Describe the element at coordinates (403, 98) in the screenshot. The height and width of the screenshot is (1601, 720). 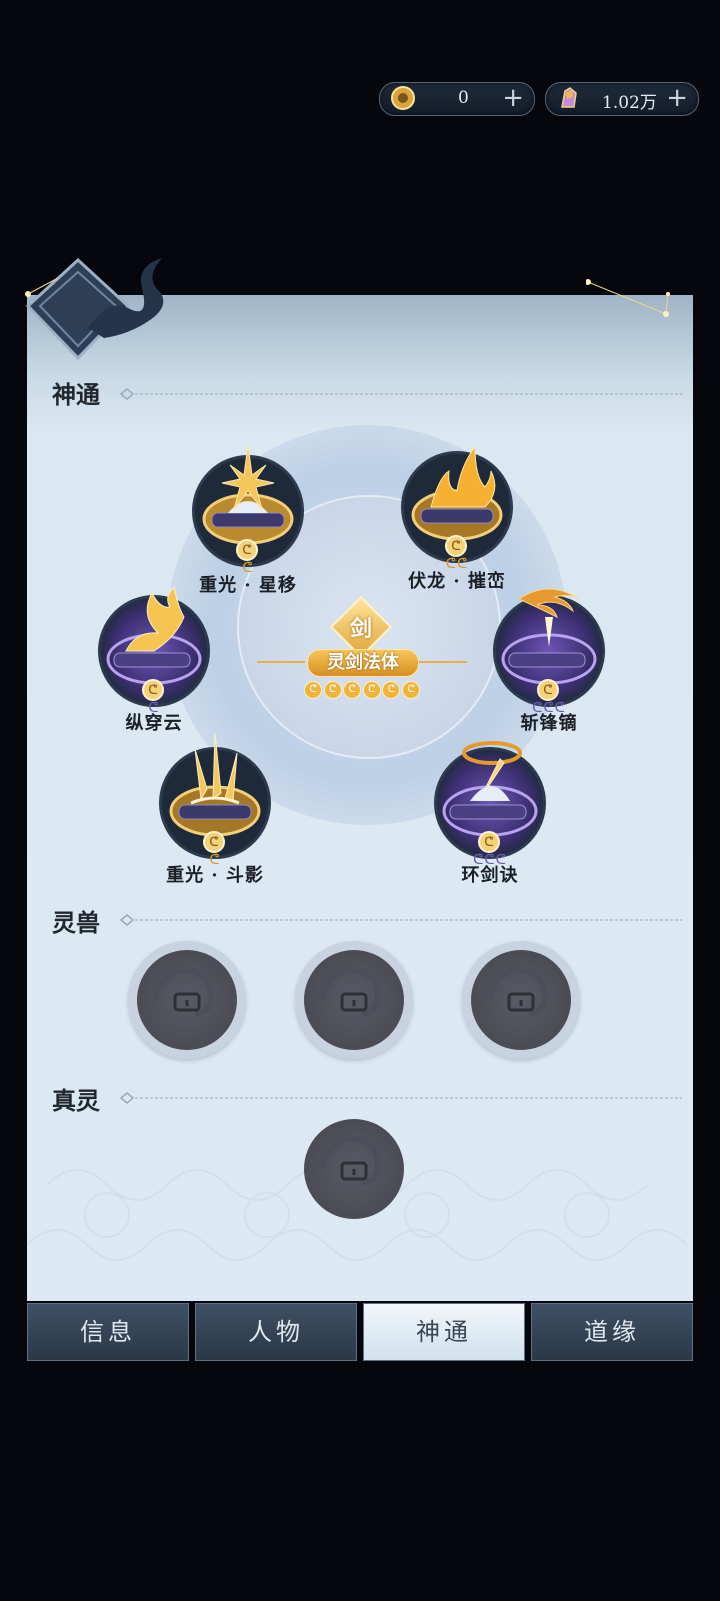
I see `gold-coin-icon` at that location.